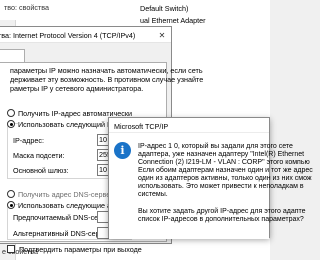 This screenshot has height=260, width=320. Describe the element at coordinates (12, 56) in the screenshot. I see `tab-general` at that location.